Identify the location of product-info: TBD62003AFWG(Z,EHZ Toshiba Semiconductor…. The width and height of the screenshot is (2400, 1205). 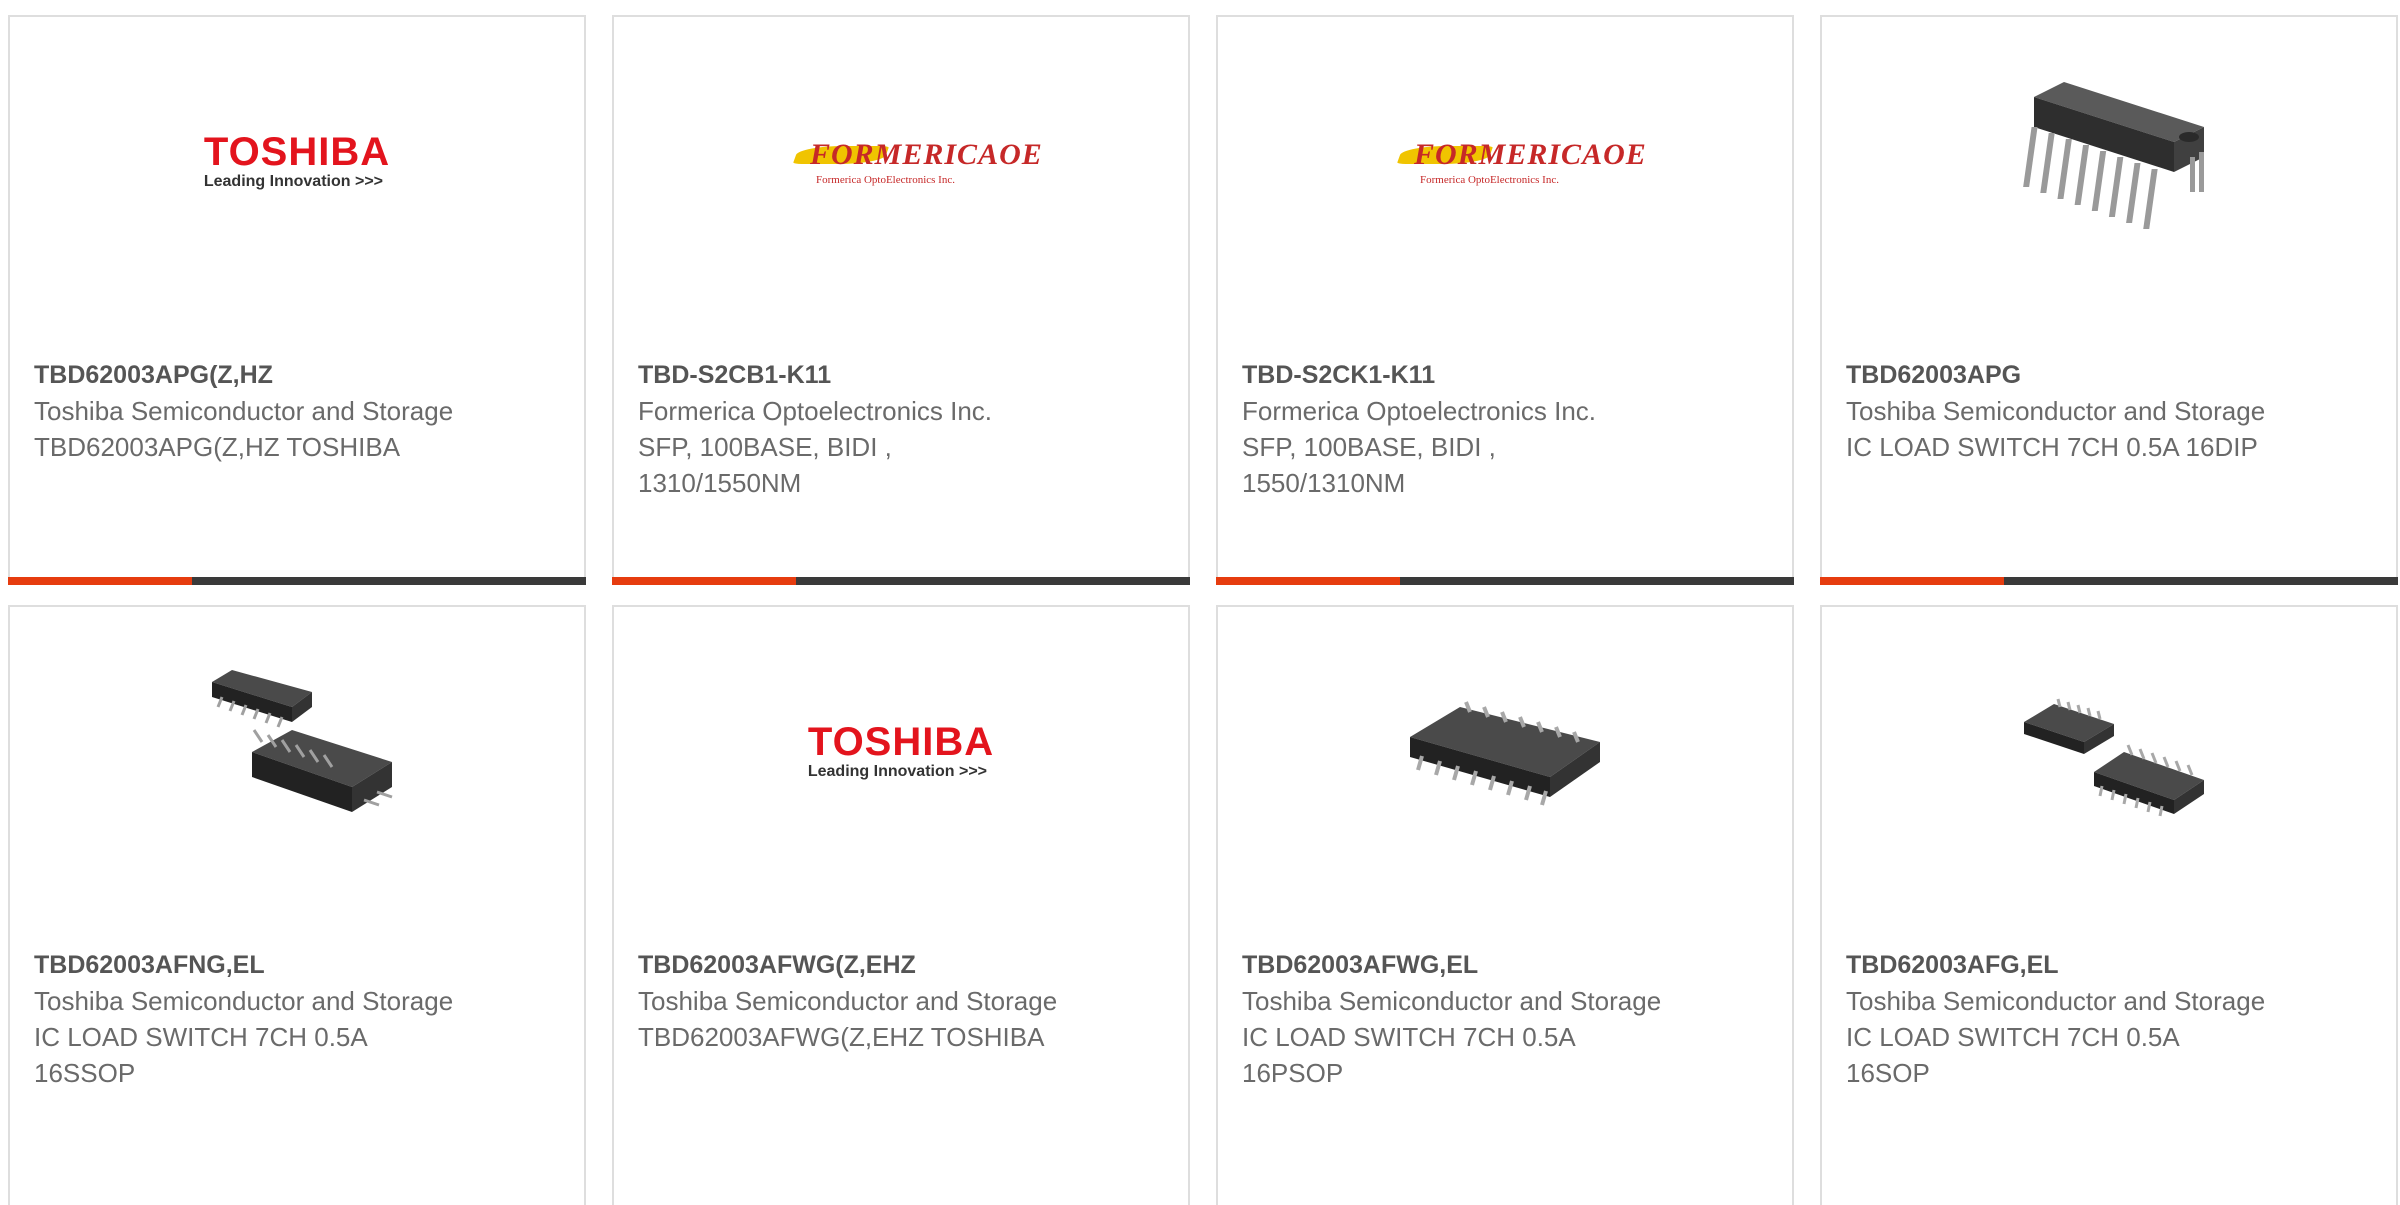
(848, 1001).